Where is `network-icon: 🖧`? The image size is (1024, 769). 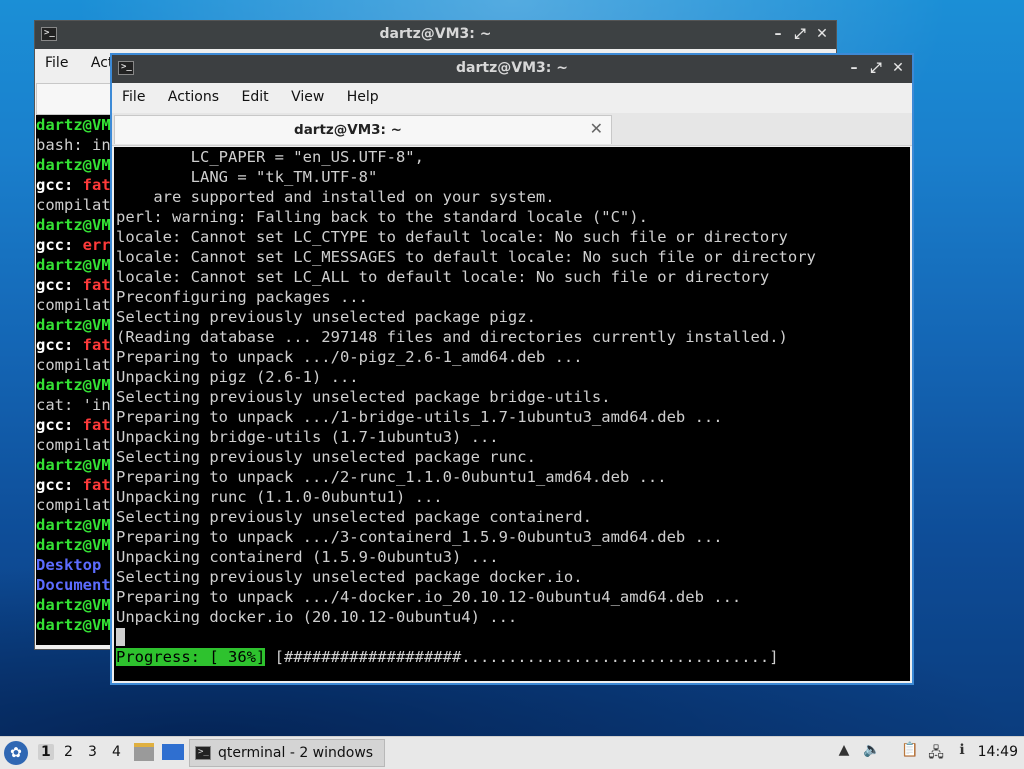 network-icon: 🖧 is located at coordinates (936, 752).